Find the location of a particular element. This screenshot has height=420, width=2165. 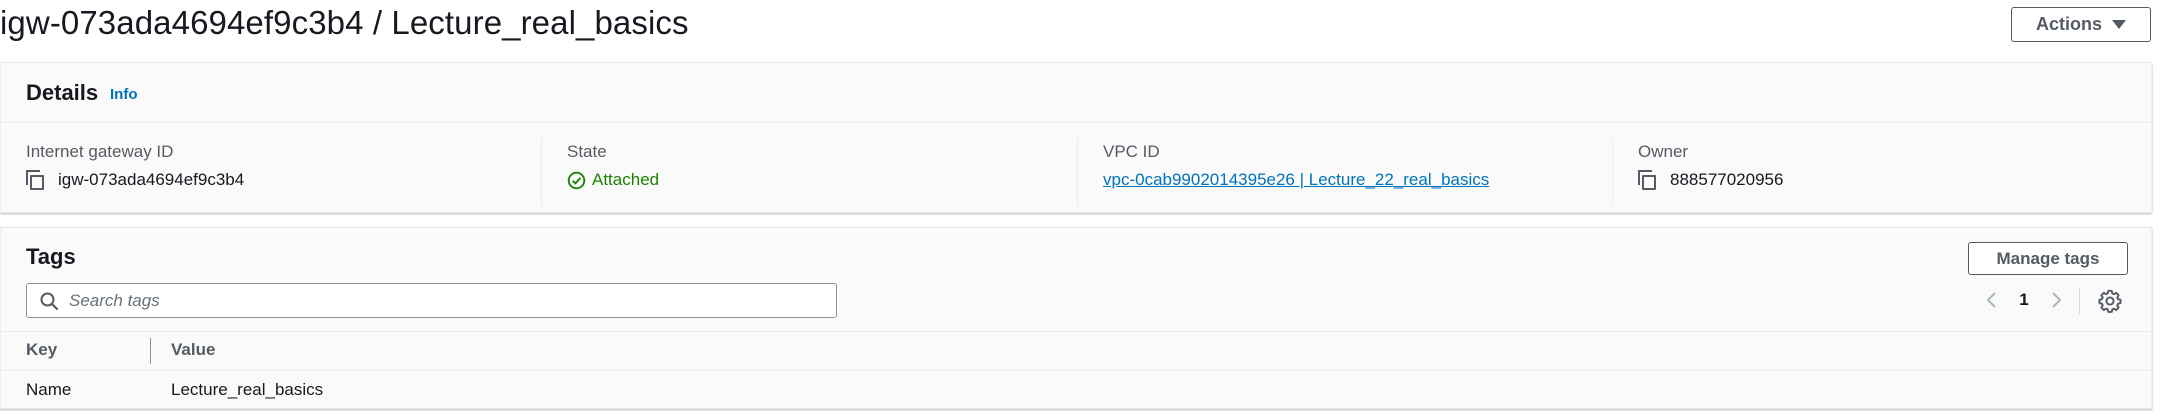

column-header-key: Key is located at coordinates (41, 350).